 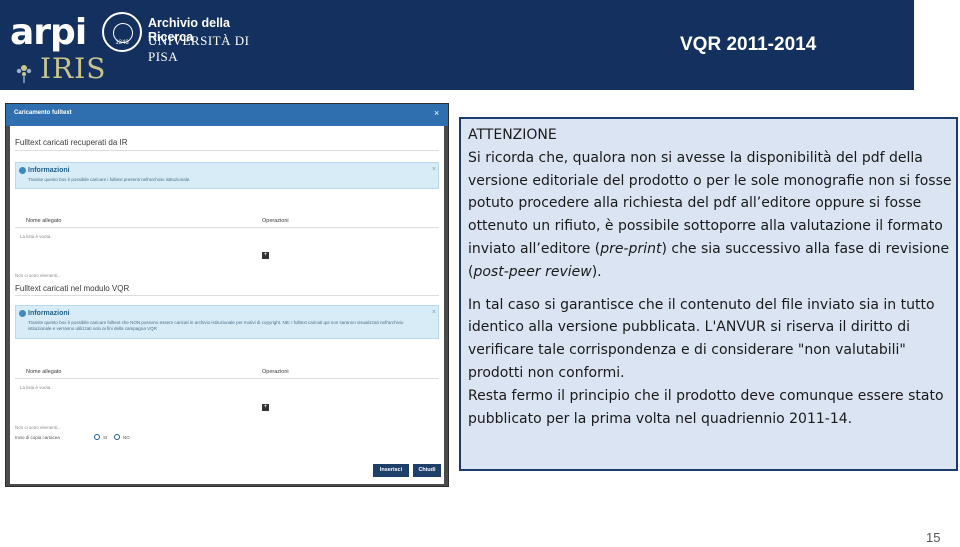 I want to click on info1-title: Informazioni, so click(x=49, y=170).